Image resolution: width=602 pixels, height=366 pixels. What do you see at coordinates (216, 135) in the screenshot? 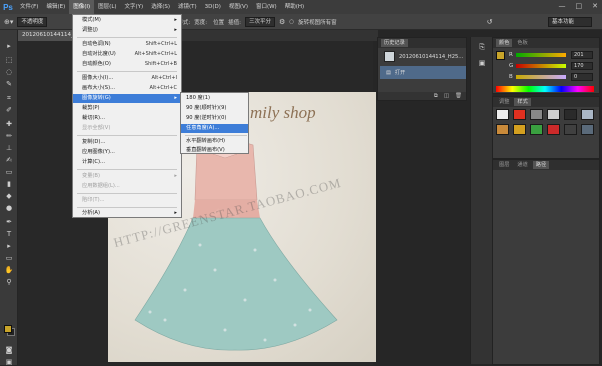
I see `menu-separator` at bounding box center [216, 135].